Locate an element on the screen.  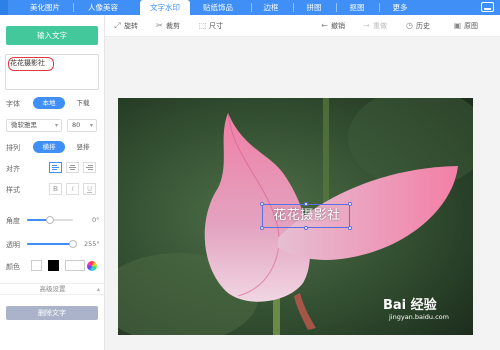
color-swatch-white is located at coordinates (36, 265).